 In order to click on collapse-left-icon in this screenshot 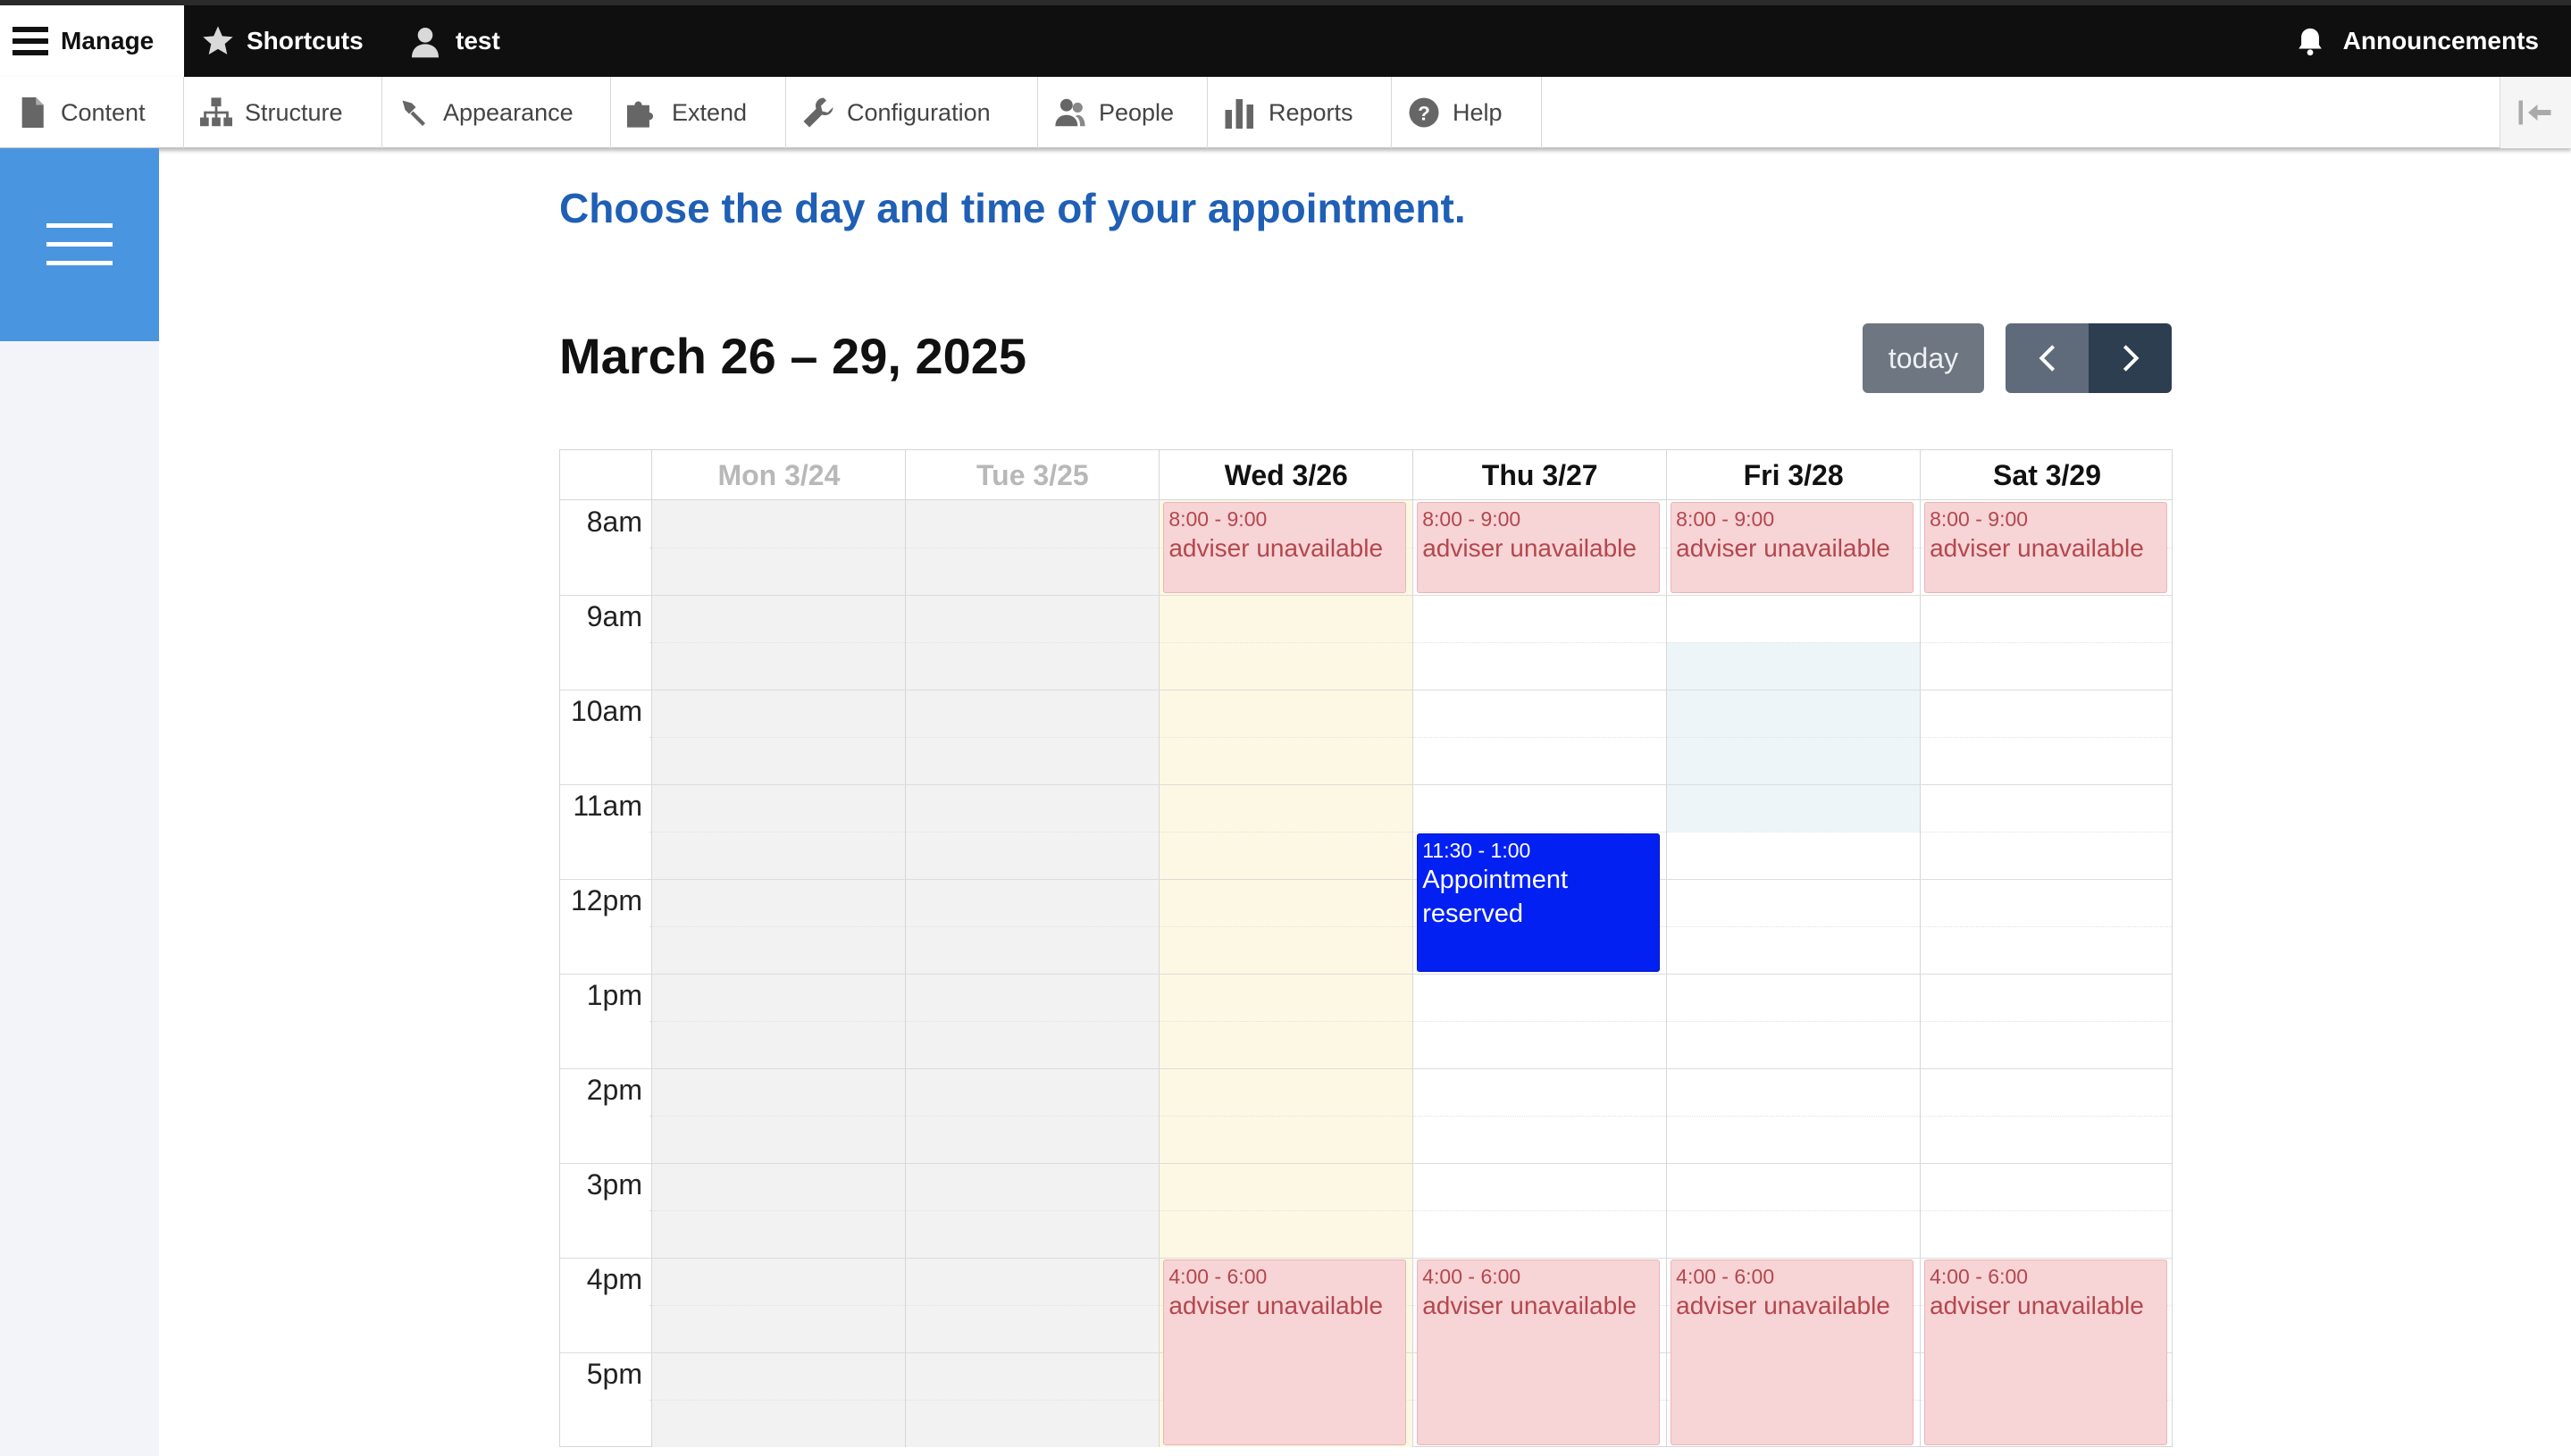, I will do `click(2534, 112)`.